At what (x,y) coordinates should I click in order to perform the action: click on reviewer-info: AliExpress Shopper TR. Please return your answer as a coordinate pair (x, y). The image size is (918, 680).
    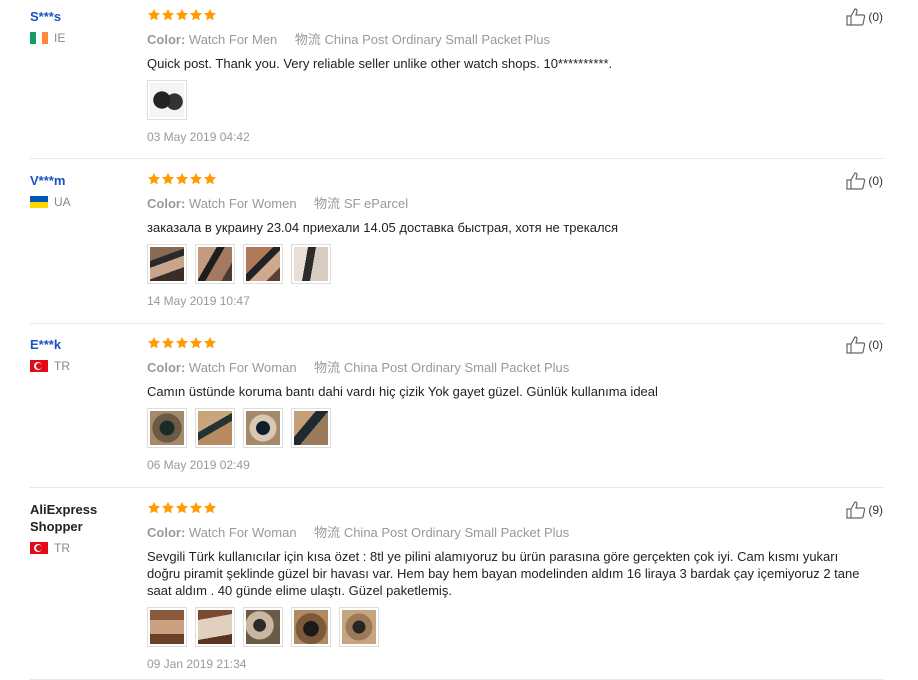
    Looking at the image, I should click on (85, 528).